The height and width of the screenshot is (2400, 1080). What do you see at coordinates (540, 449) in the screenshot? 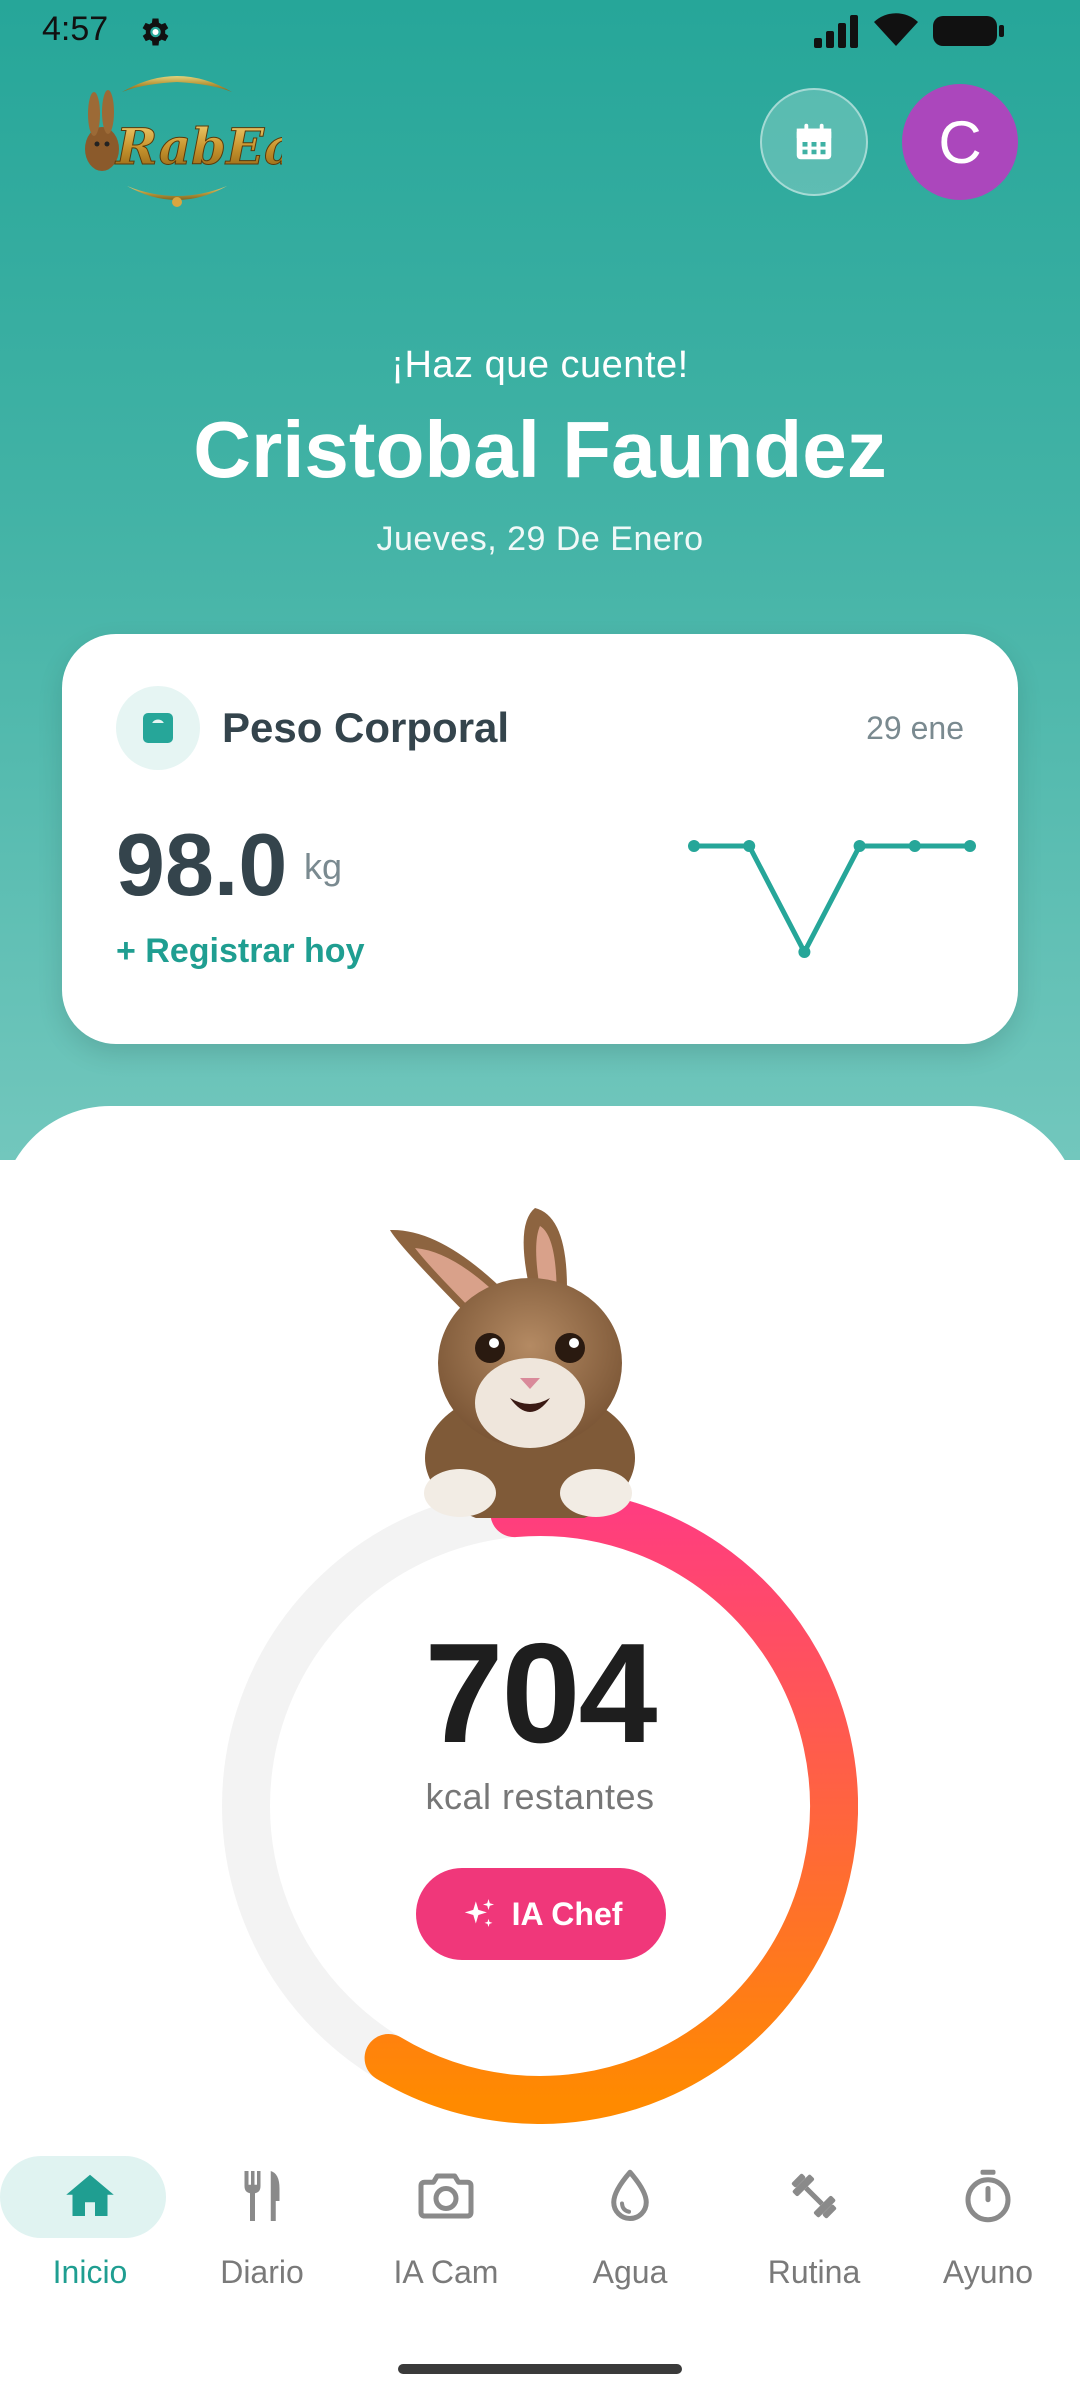
I see `user-name: Cristobal Faundez` at bounding box center [540, 449].